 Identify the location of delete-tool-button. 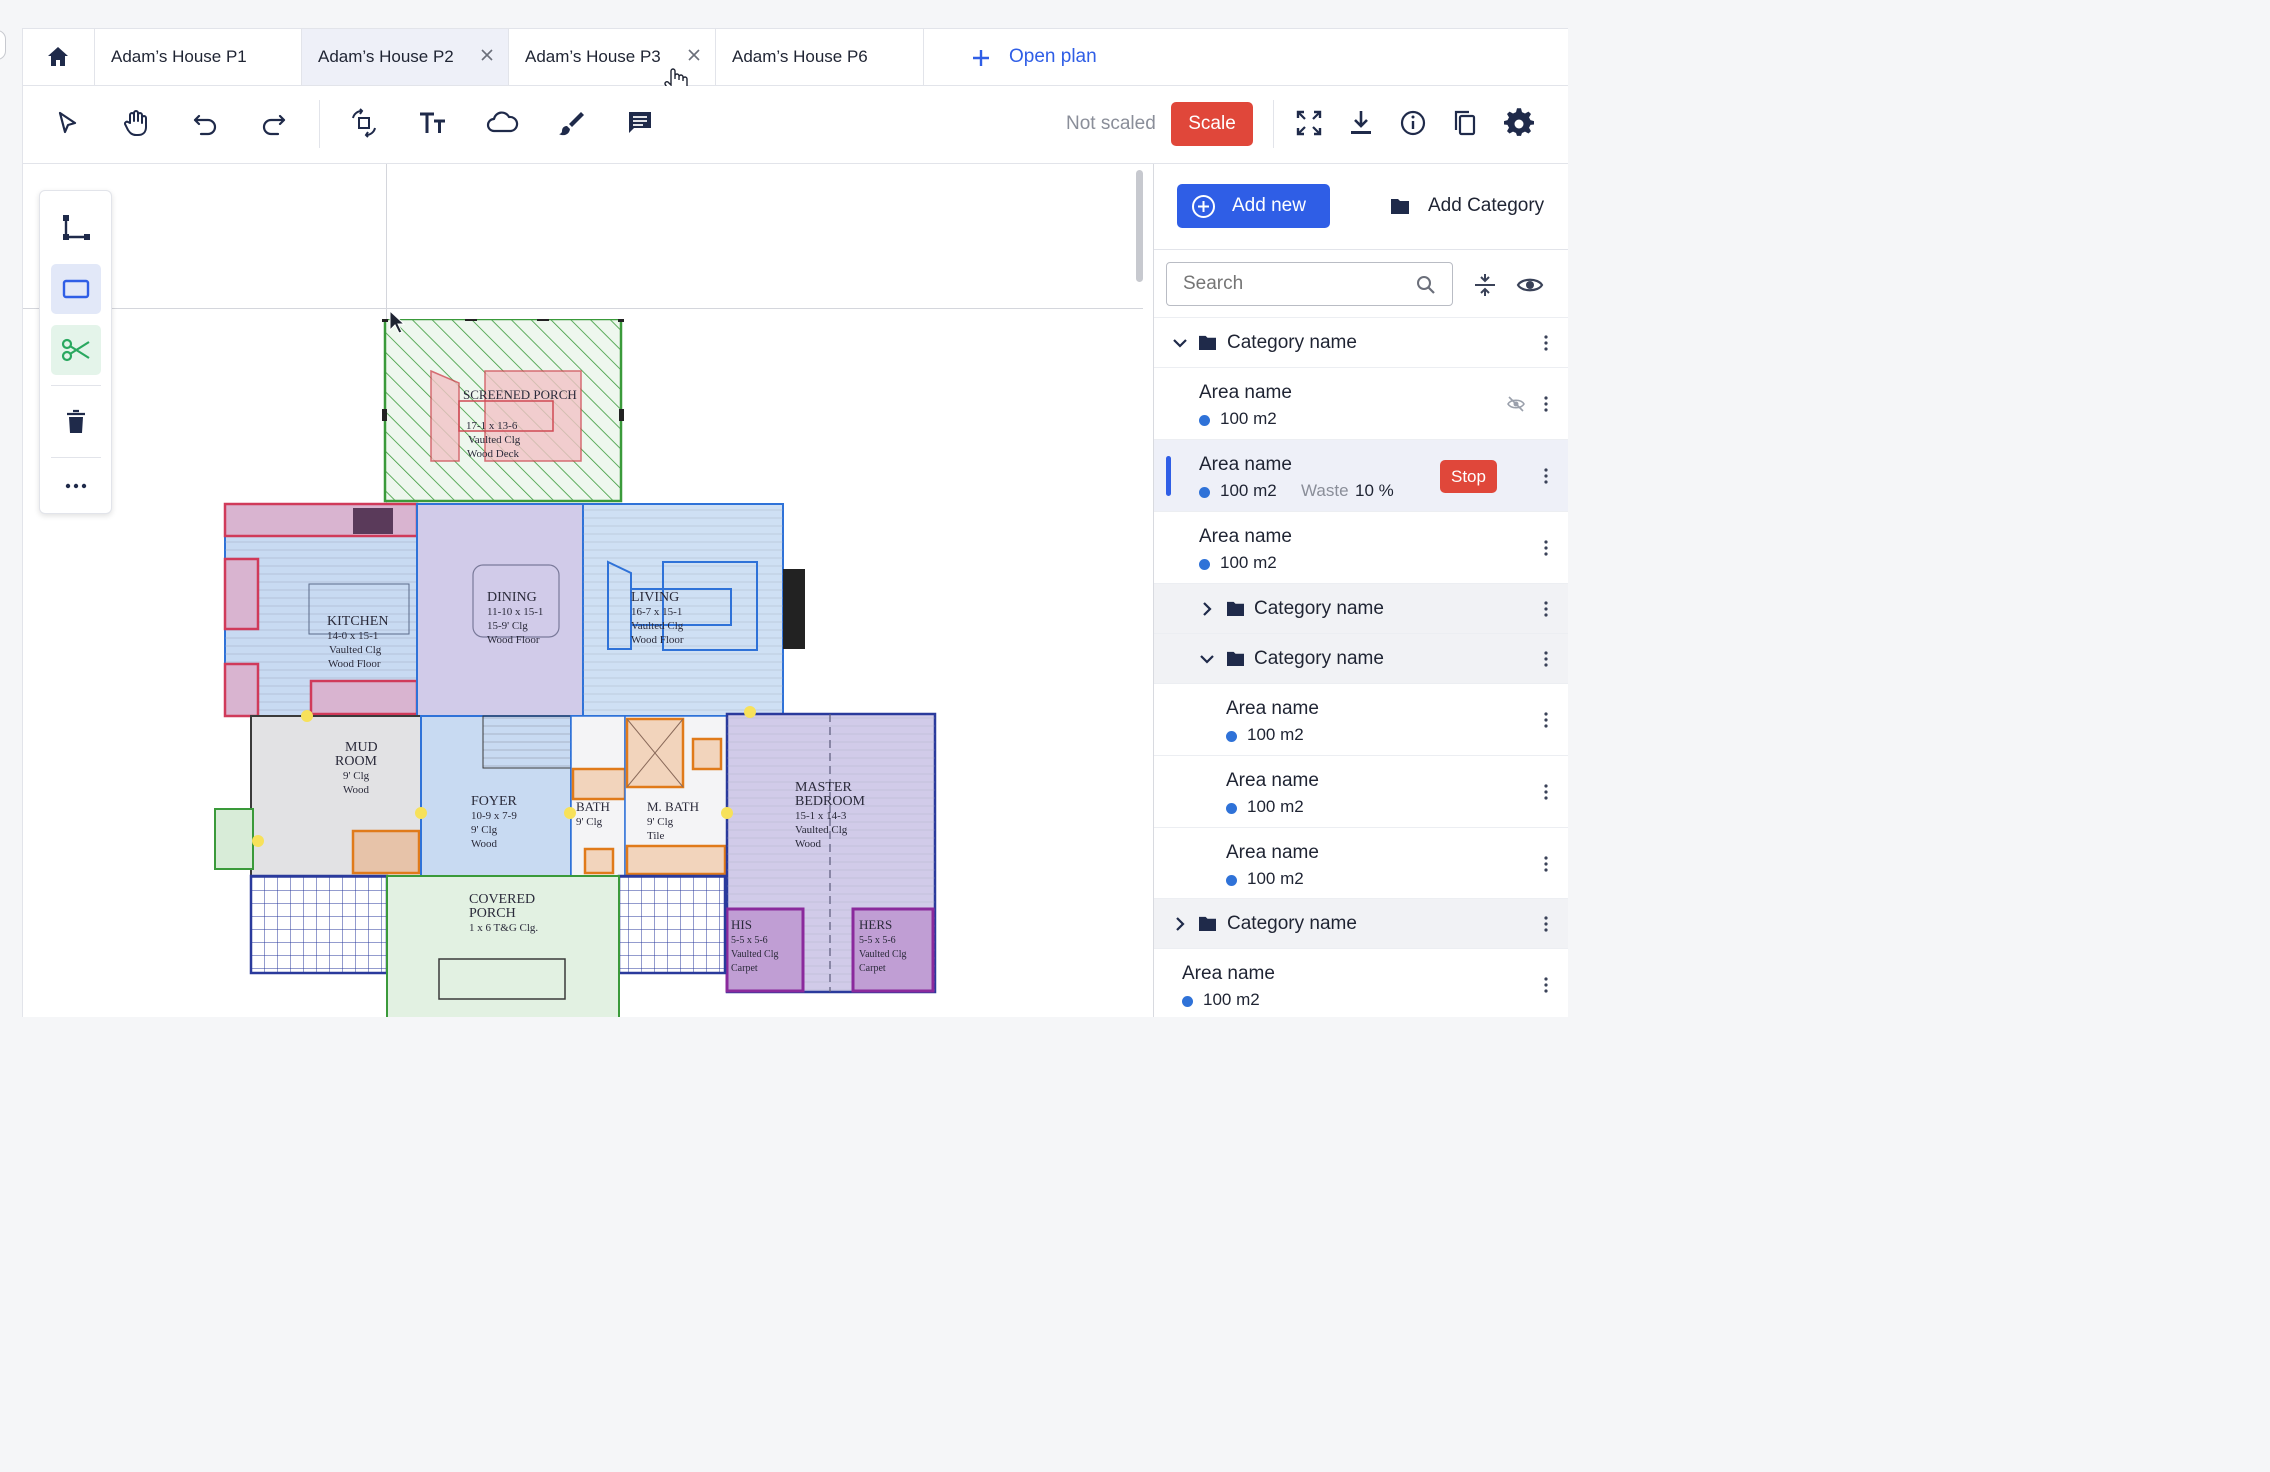
(76, 422).